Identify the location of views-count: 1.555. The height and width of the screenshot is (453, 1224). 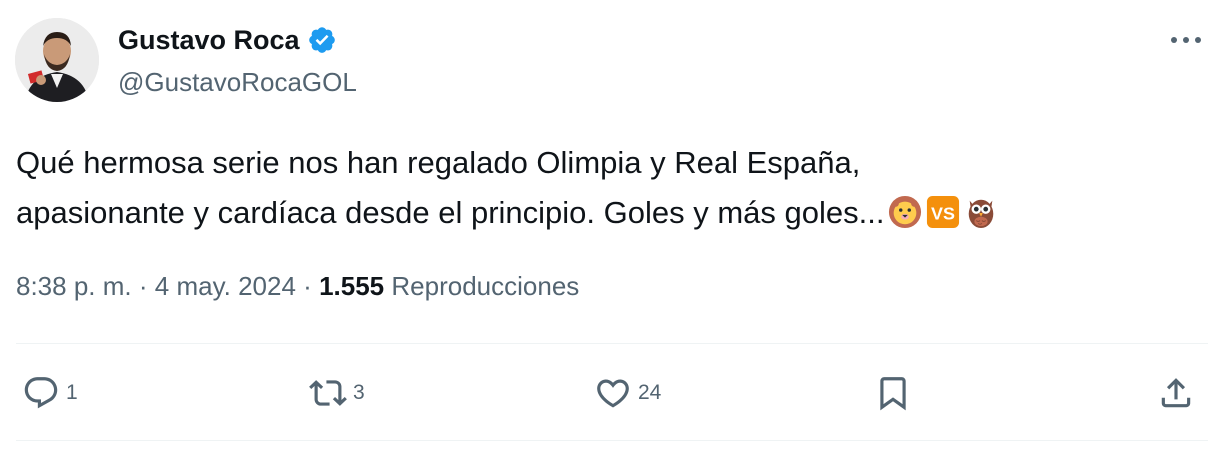
(351, 286).